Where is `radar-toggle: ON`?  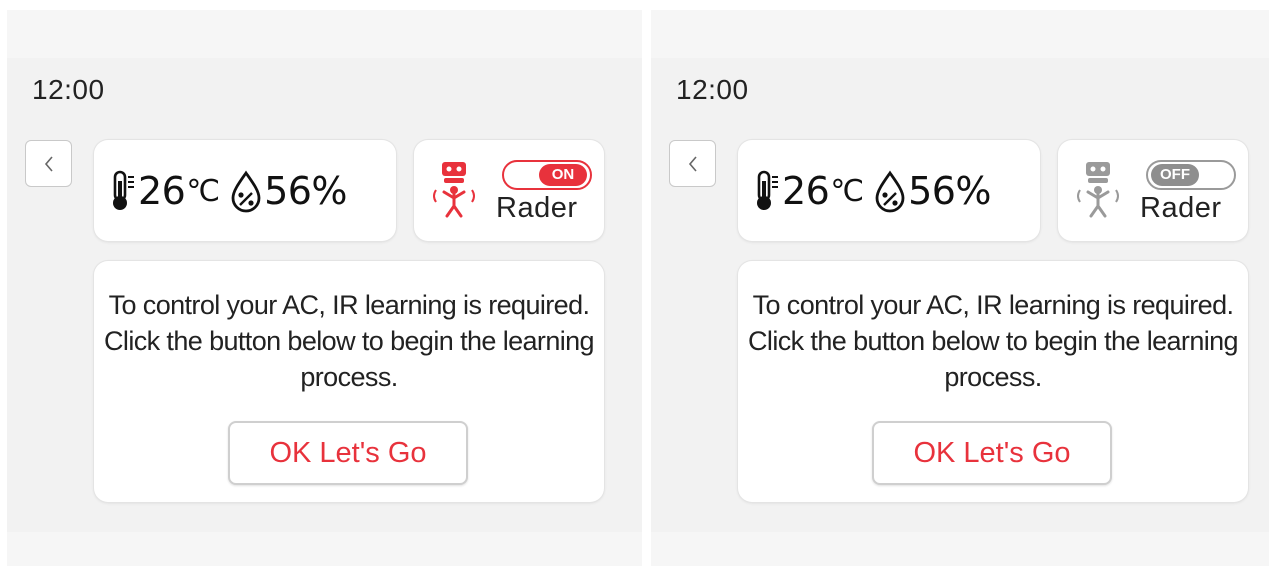 radar-toggle: ON is located at coordinates (547, 175).